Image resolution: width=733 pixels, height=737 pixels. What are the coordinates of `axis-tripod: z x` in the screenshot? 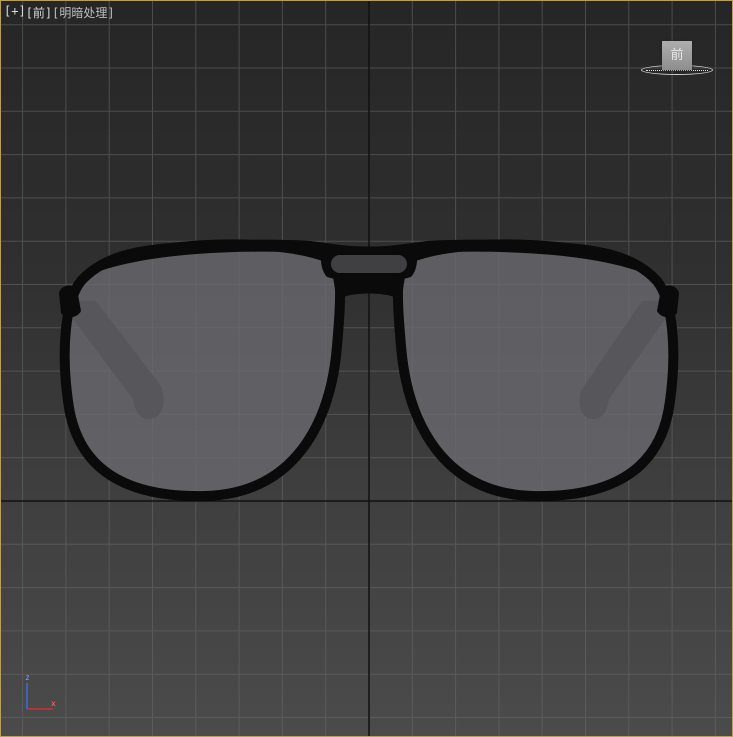 It's located at (42, 695).